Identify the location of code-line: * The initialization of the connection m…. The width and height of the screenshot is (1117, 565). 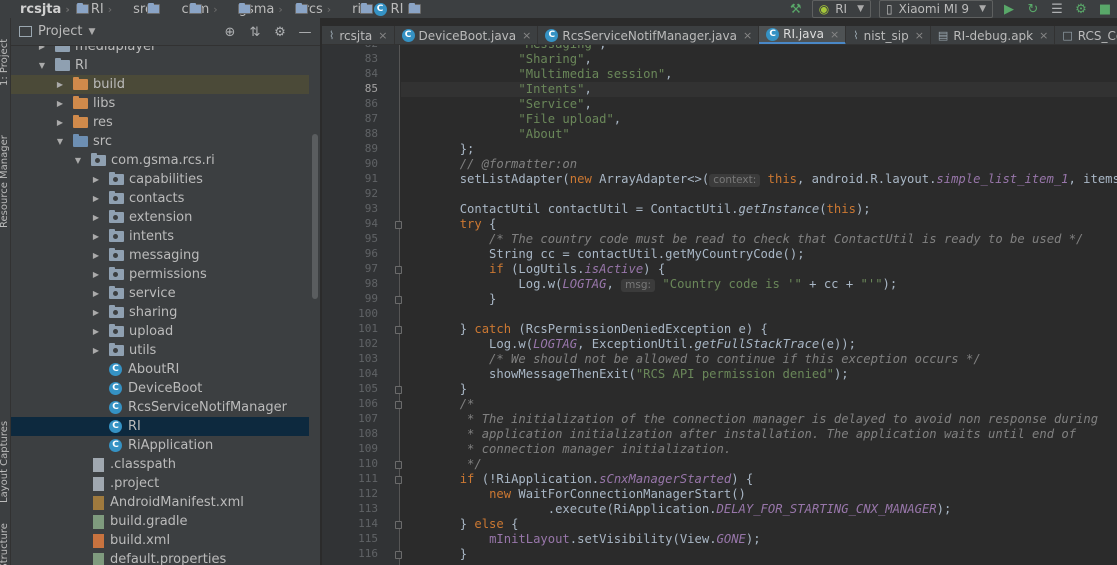
(759, 419).